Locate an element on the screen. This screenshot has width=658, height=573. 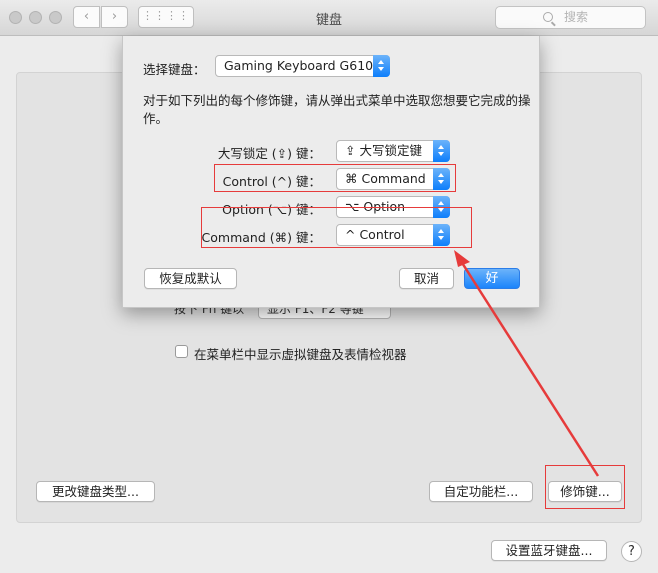
annotation-arrow is located at coordinates (527, 363).